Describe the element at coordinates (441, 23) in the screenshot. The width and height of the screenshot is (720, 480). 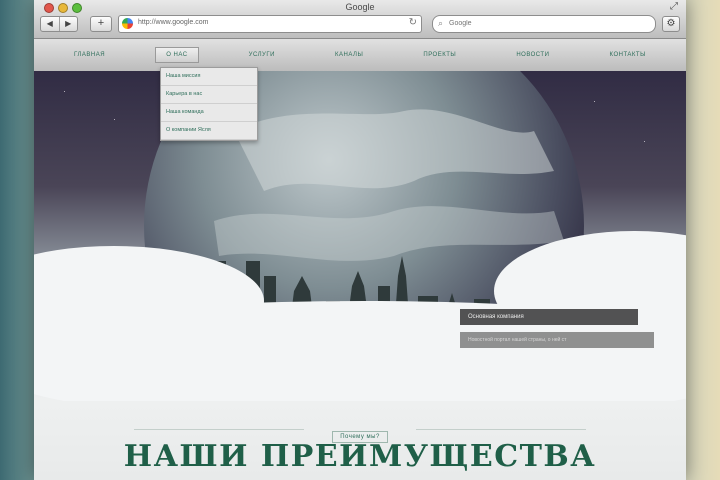
I see `magnifier-icon: ⌕` at that location.